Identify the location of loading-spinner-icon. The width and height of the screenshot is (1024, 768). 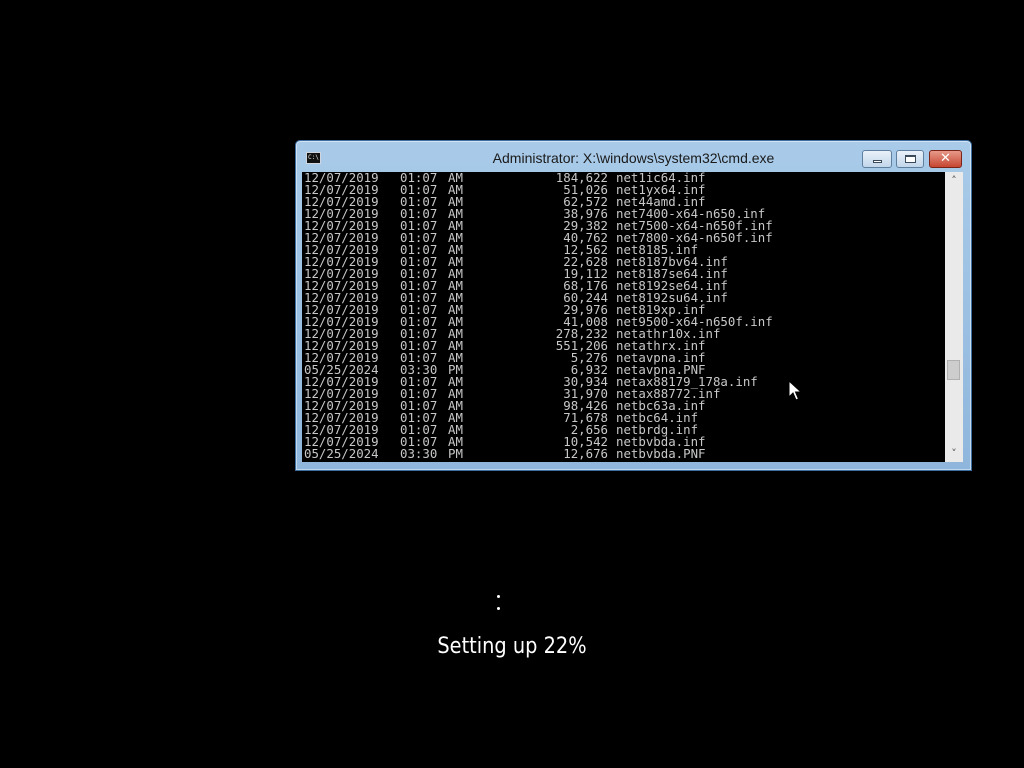
(498, 603).